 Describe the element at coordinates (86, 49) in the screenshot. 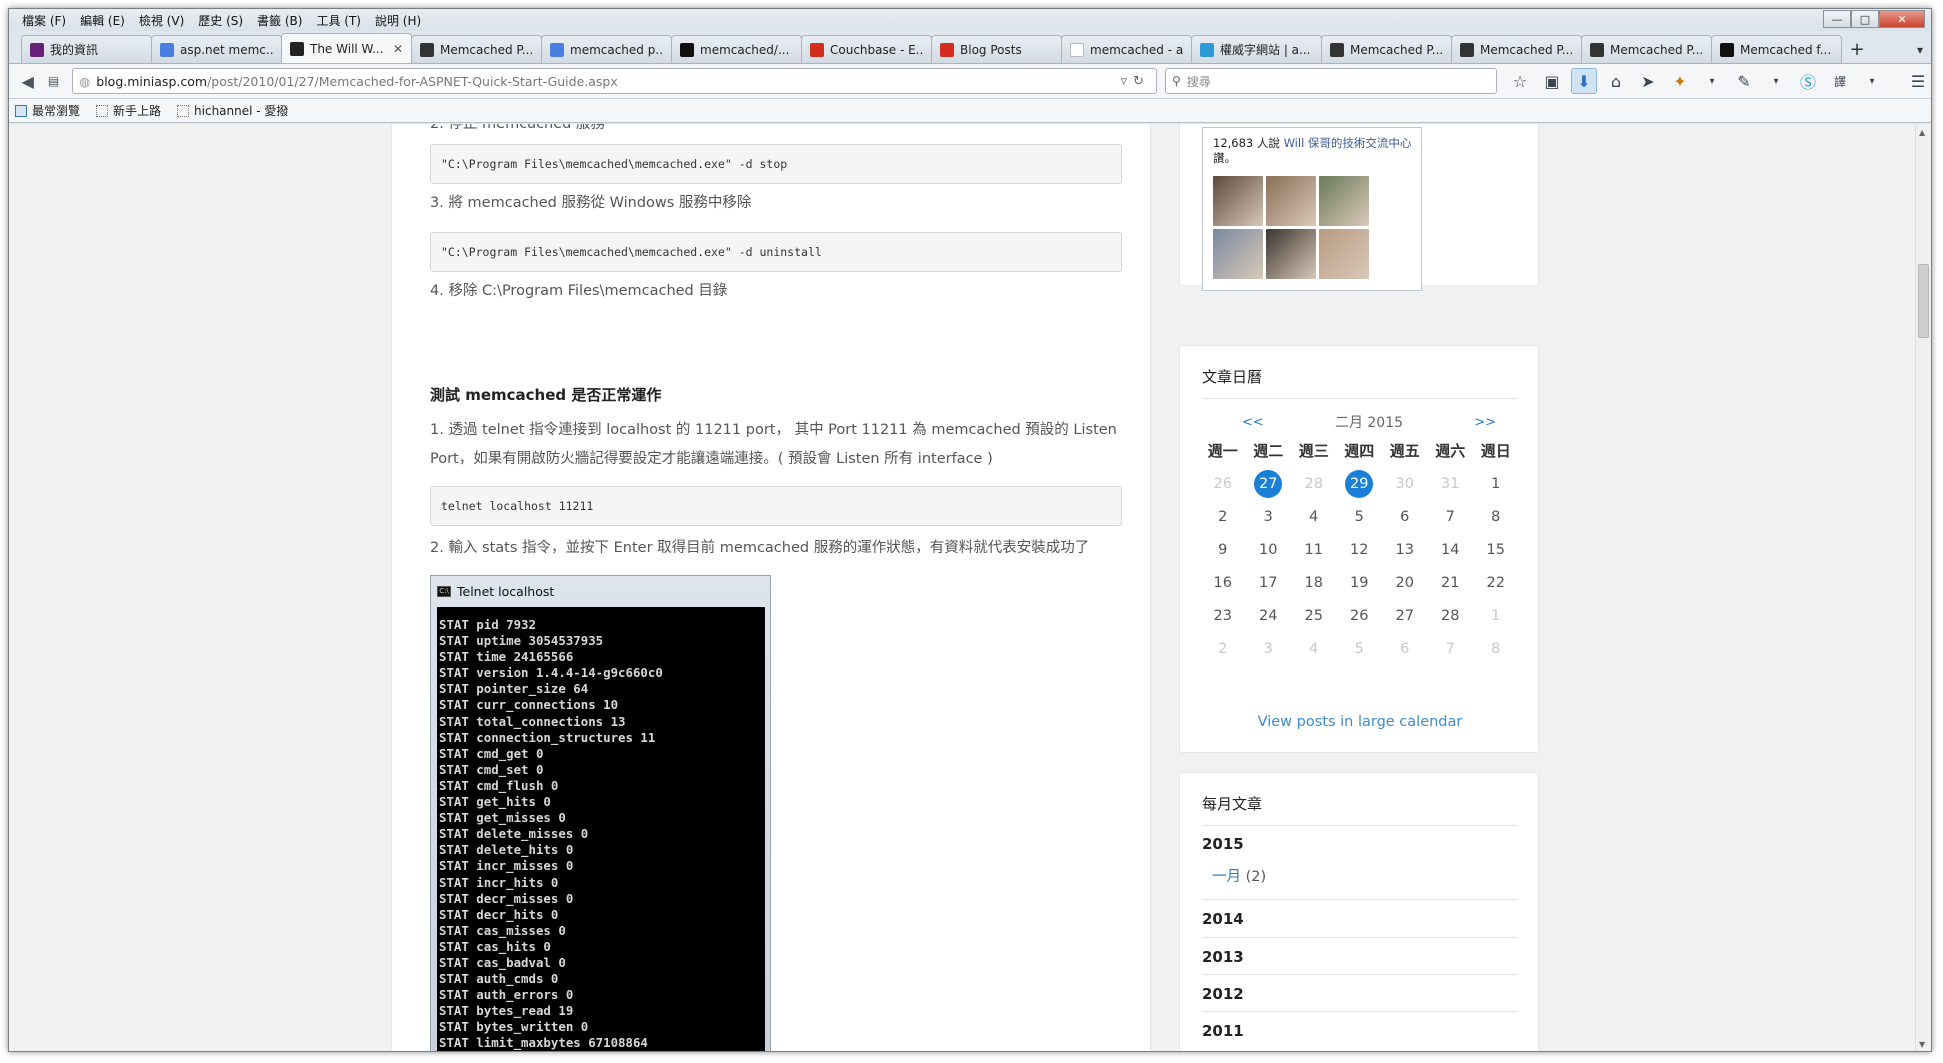

I see `browser-tab: 我的資訊` at that location.